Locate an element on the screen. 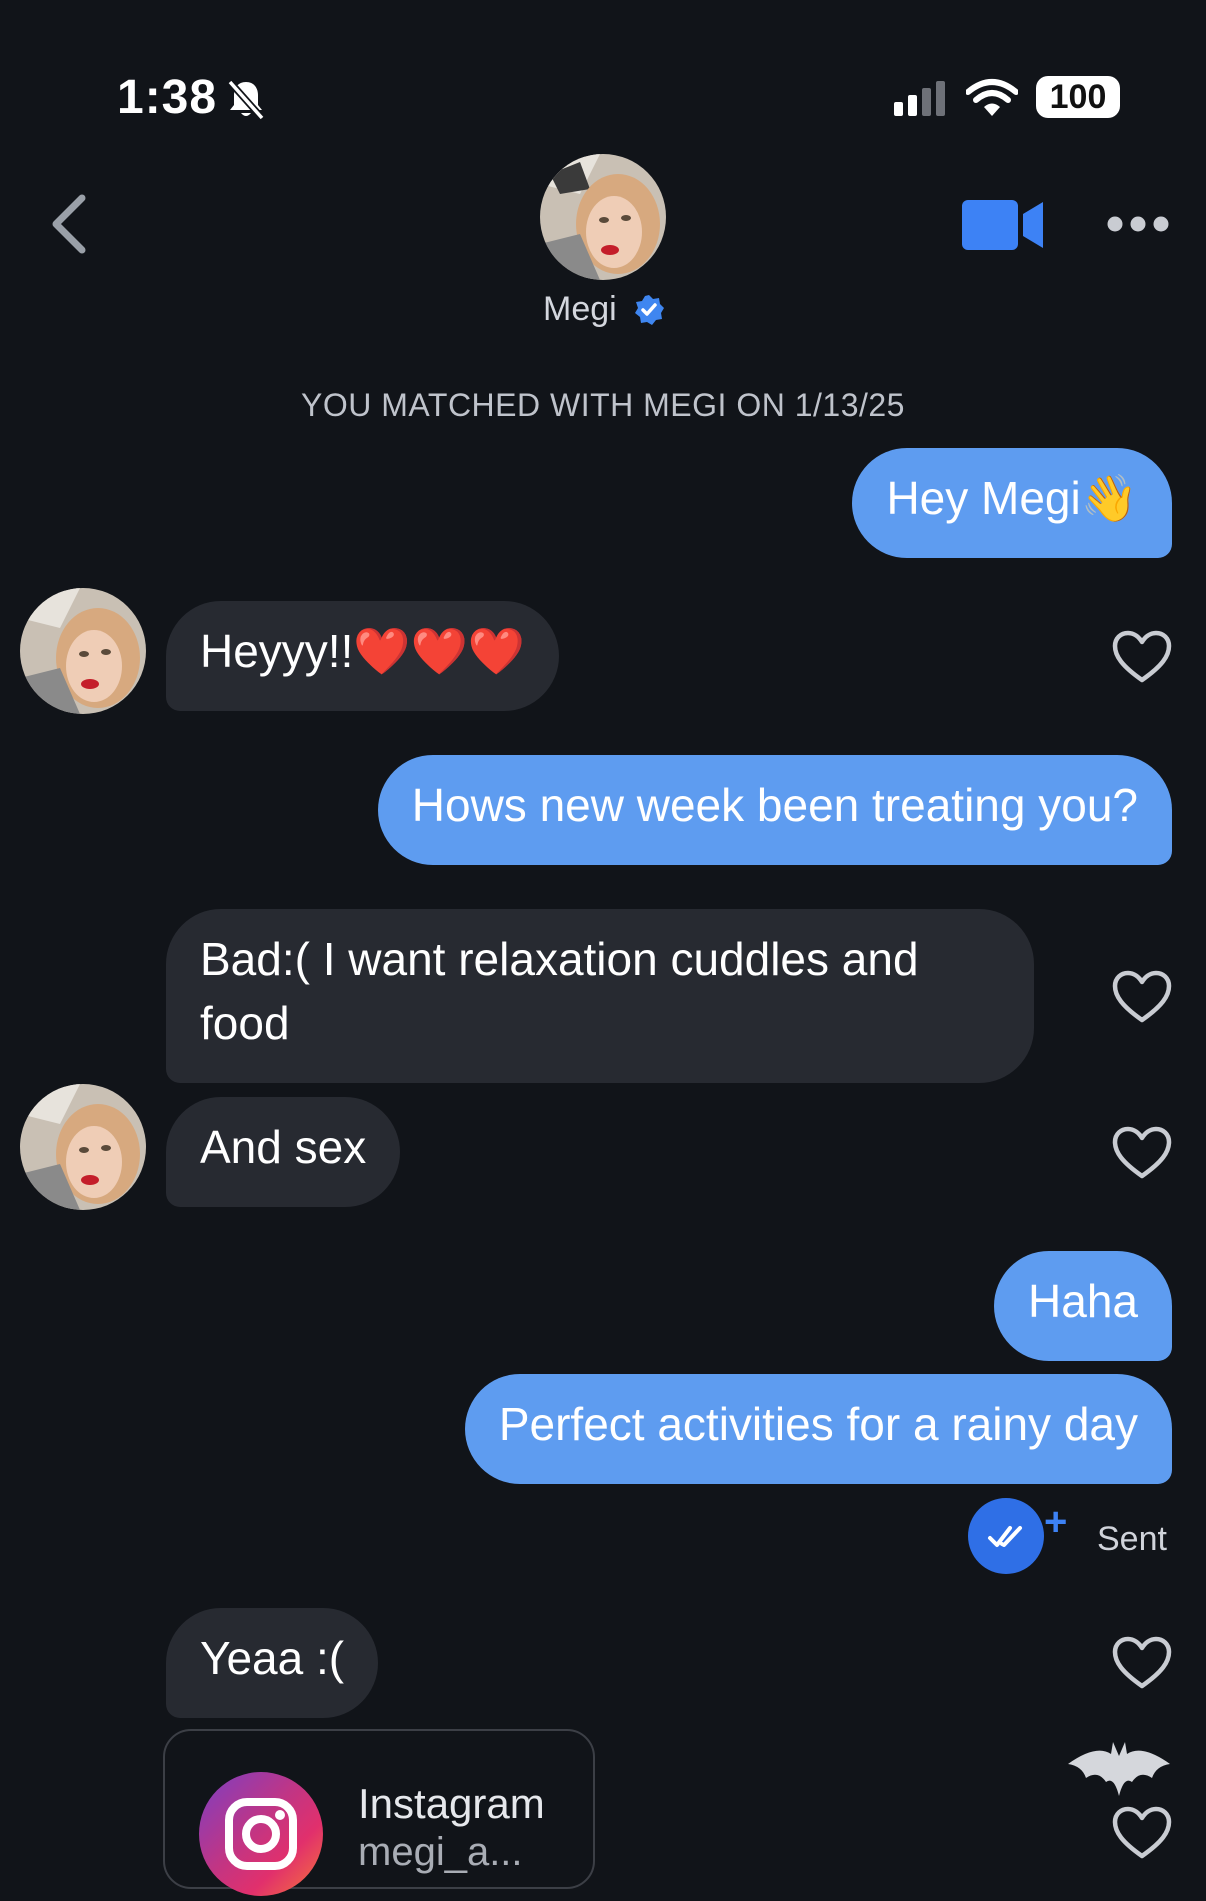 The image size is (1206, 1901). message-incoming: And sex is located at coordinates (283, 1152).